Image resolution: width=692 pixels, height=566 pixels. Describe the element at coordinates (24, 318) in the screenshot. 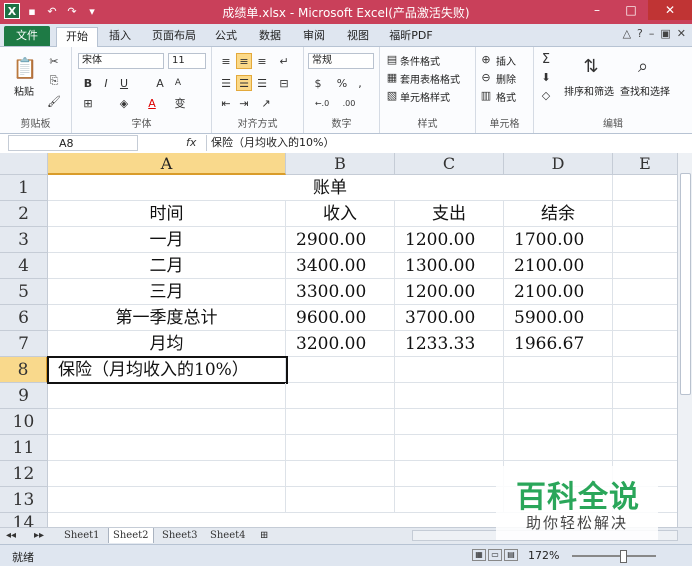

I see `row-header-6: 6` at that location.